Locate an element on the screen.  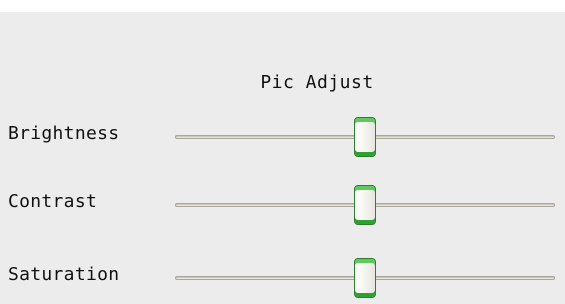
panel-title: Pic Adjust is located at coordinates (317, 82).